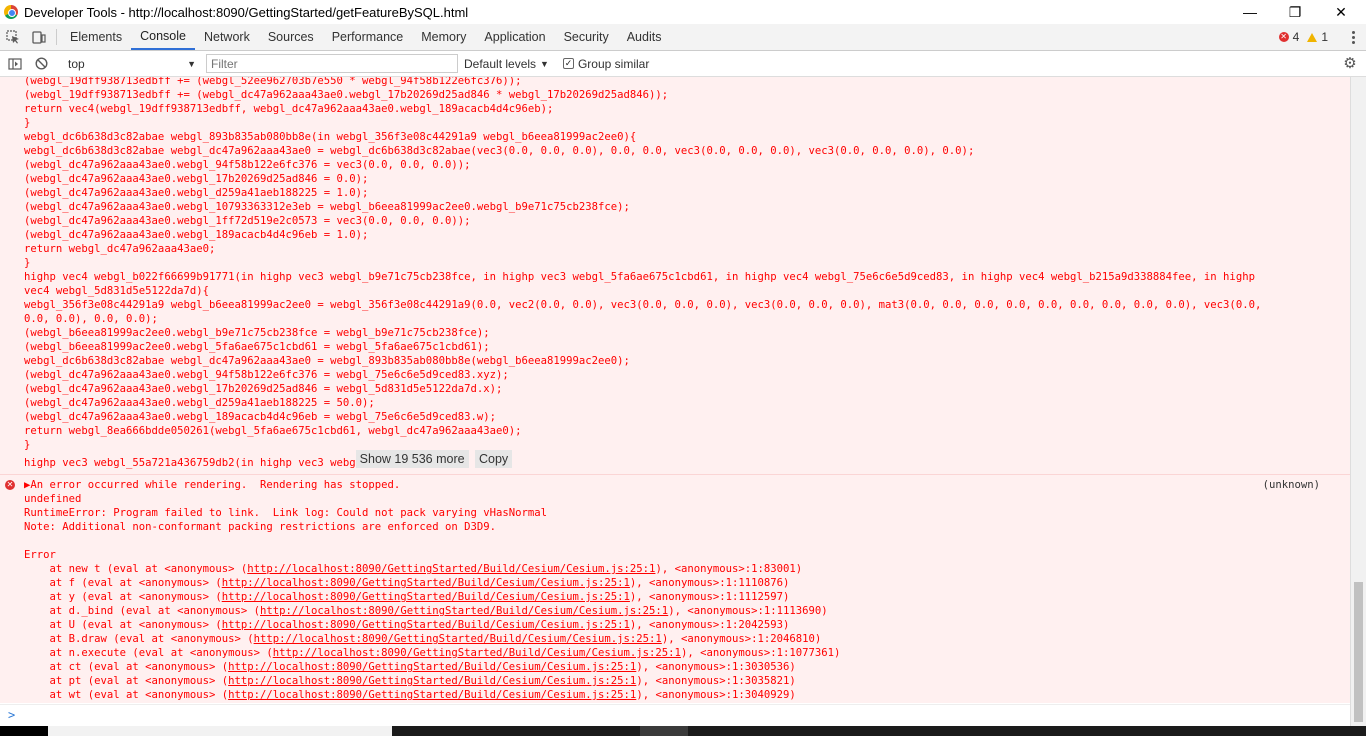 Image resolution: width=1366 pixels, height=736 pixels. I want to click on message-source: (unknown), so click(1291, 485).